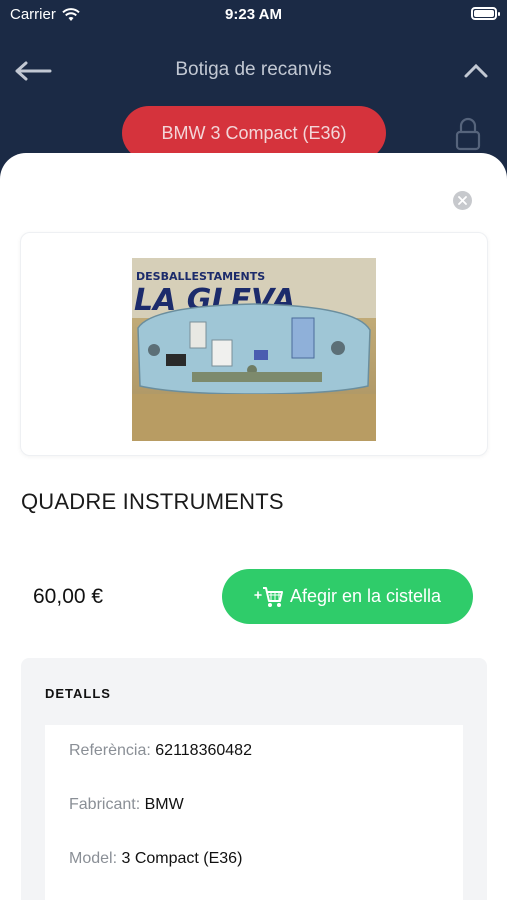  I want to click on instrument-cluster-photo: DESBALLESTAMENTS LA GLEVA, so click(254, 349).